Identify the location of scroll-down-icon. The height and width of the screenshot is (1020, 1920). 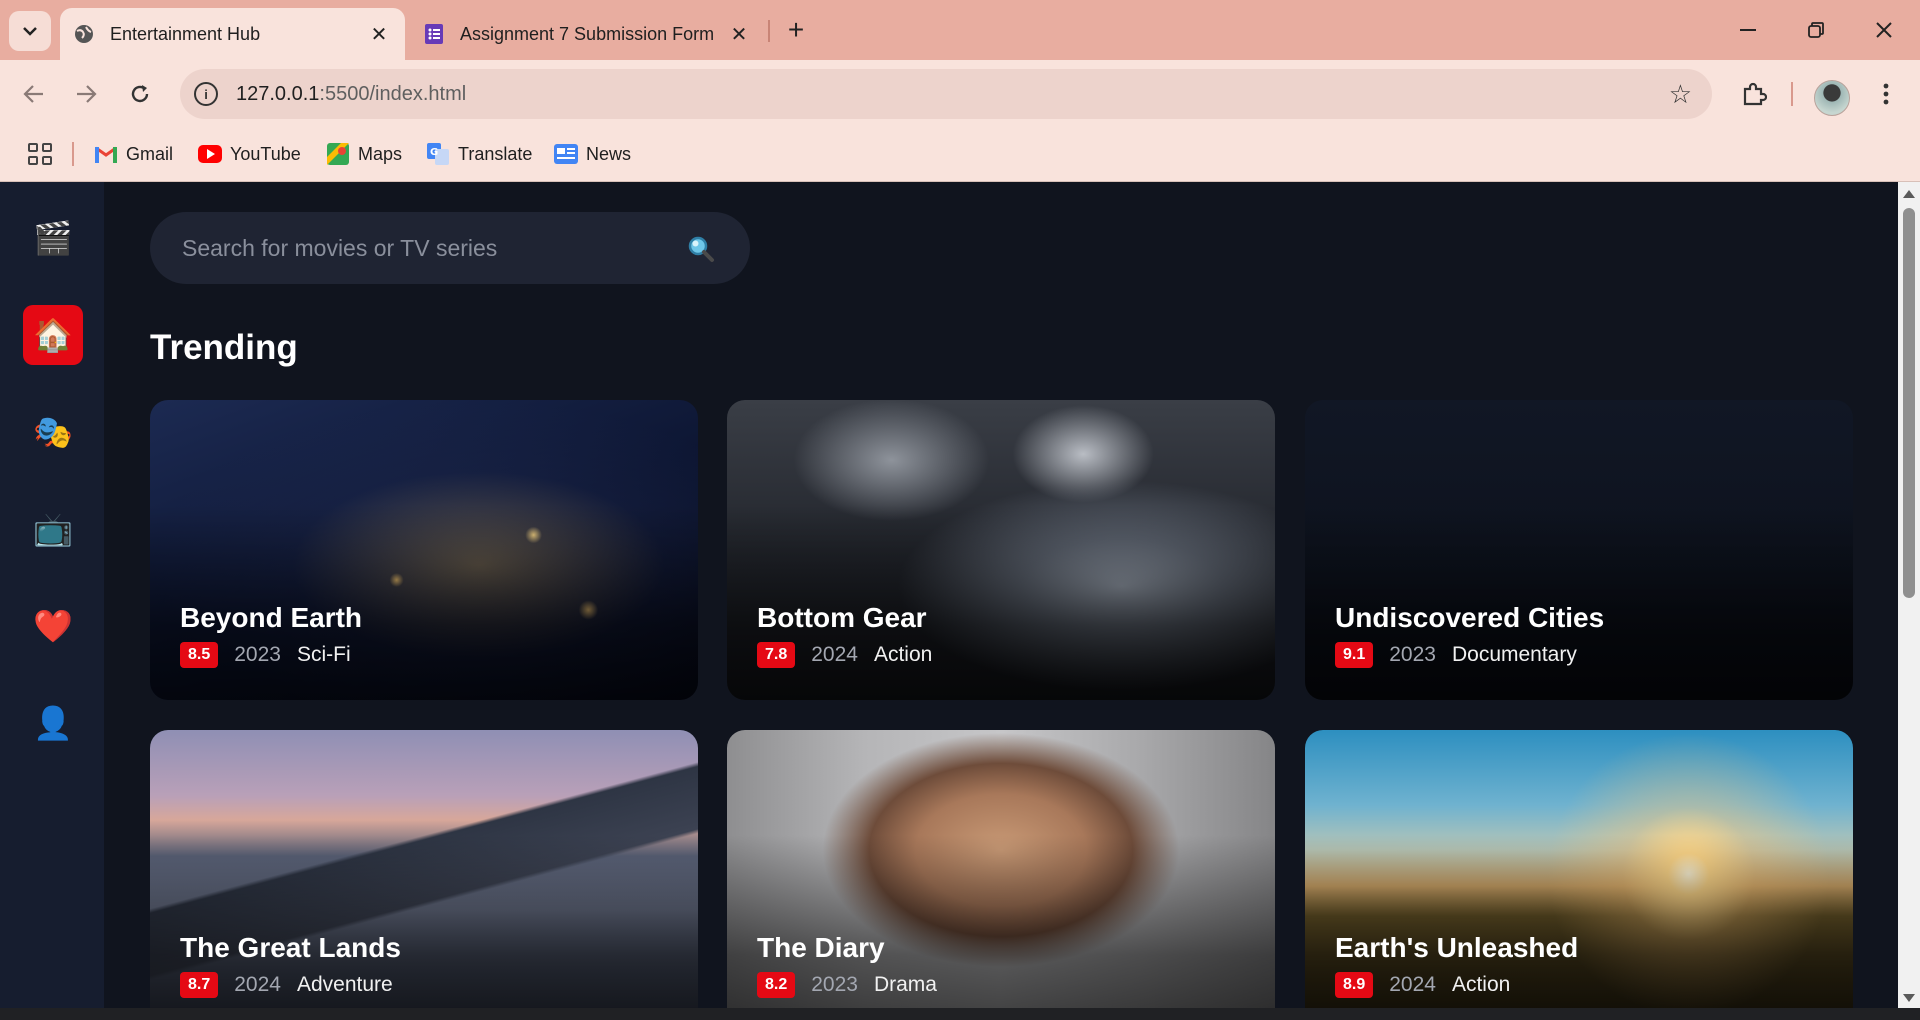
(1909, 998).